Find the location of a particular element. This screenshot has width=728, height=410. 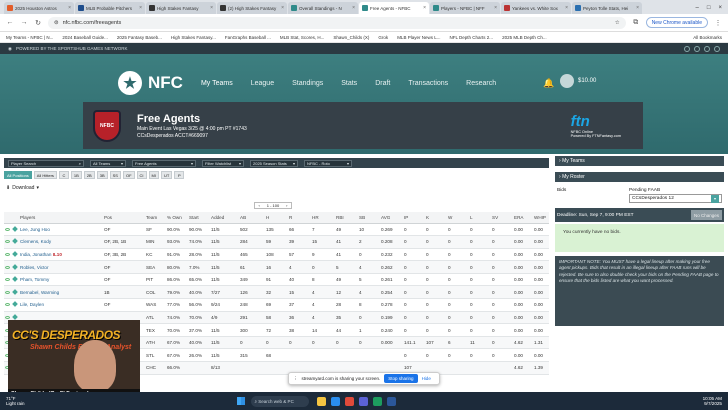

col-h: H is located at coordinates (276, 218).